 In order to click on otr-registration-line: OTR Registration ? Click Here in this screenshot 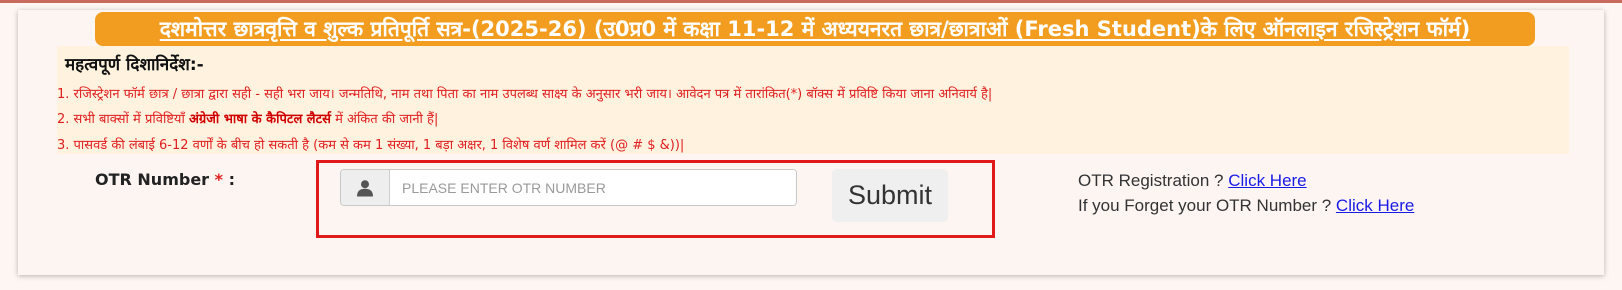, I will do `click(1192, 181)`.